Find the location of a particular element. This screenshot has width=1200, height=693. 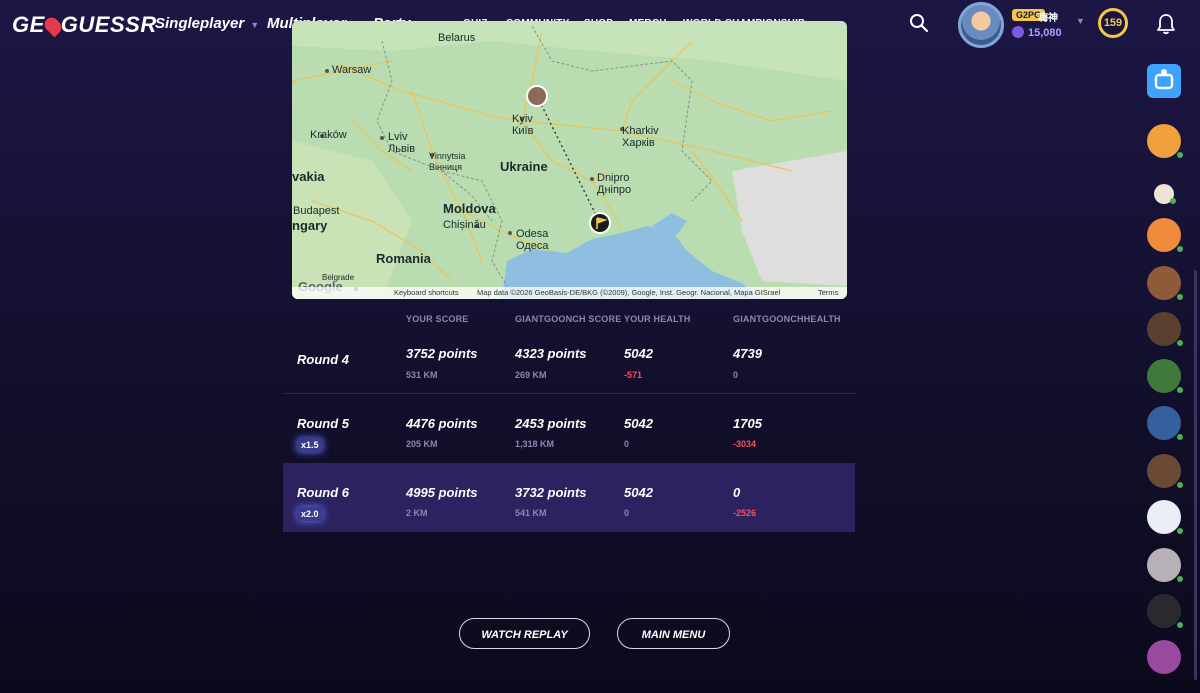

map-label-belarus: Belarus is located at coordinates (457, 38).